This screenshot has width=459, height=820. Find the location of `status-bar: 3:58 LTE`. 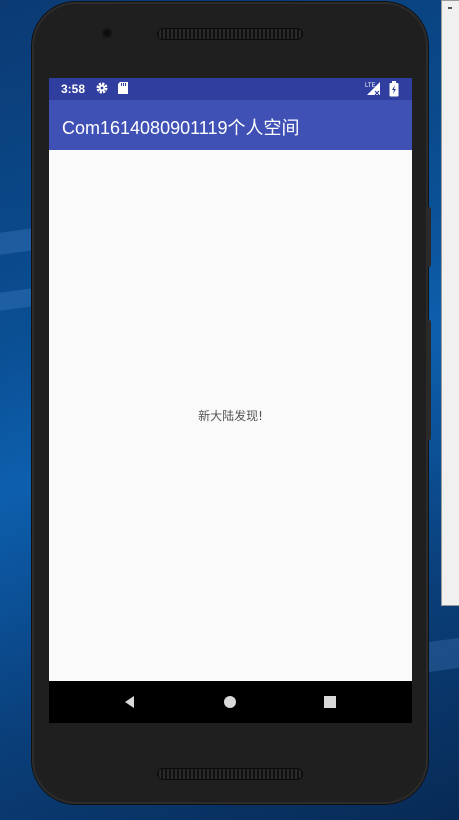

status-bar: 3:58 LTE is located at coordinates (230, 89).